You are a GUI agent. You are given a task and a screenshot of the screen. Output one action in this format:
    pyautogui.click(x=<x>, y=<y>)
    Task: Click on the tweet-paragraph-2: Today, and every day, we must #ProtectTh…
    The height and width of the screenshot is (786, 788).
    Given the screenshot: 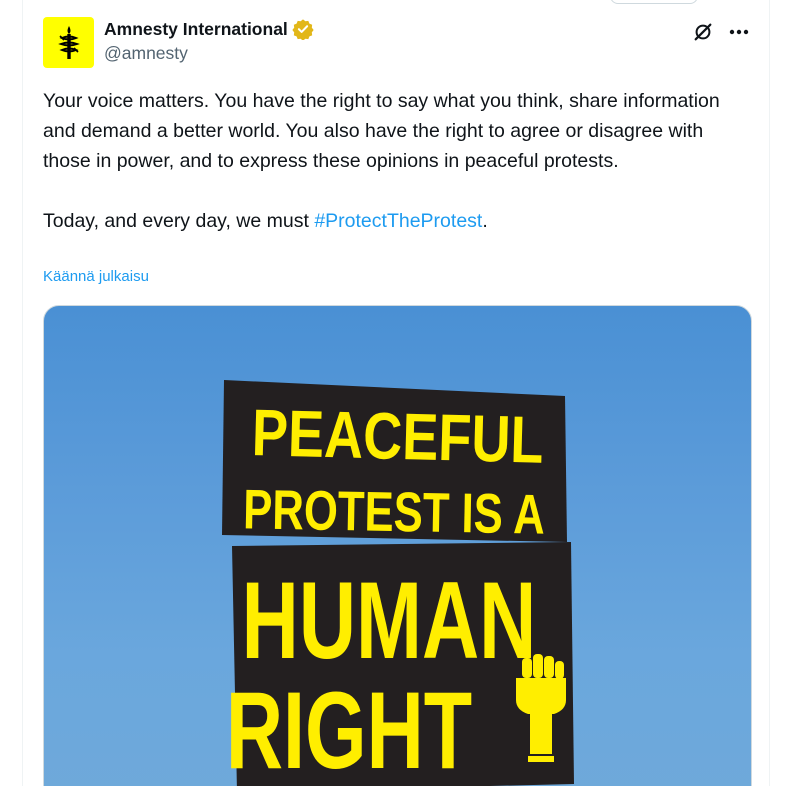 What is the action you would take?
    pyautogui.click(x=393, y=221)
    